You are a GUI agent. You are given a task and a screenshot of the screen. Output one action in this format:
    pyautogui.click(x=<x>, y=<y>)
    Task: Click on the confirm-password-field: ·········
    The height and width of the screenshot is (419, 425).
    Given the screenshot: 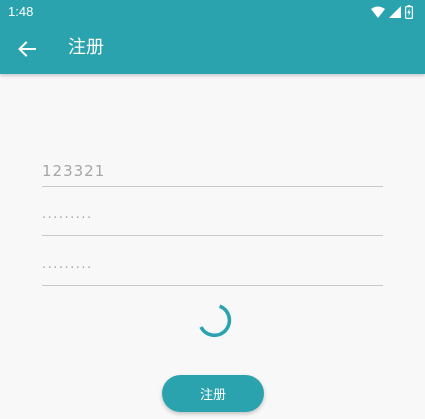 What is the action you would take?
    pyautogui.click(x=212, y=272)
    